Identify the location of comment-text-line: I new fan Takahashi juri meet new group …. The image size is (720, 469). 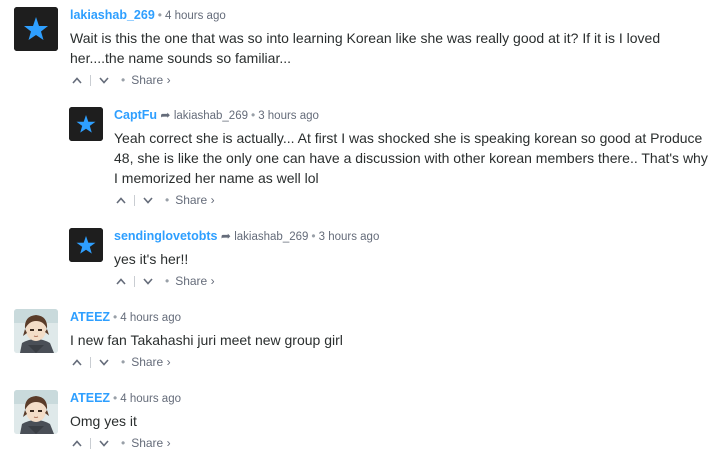
(206, 340).